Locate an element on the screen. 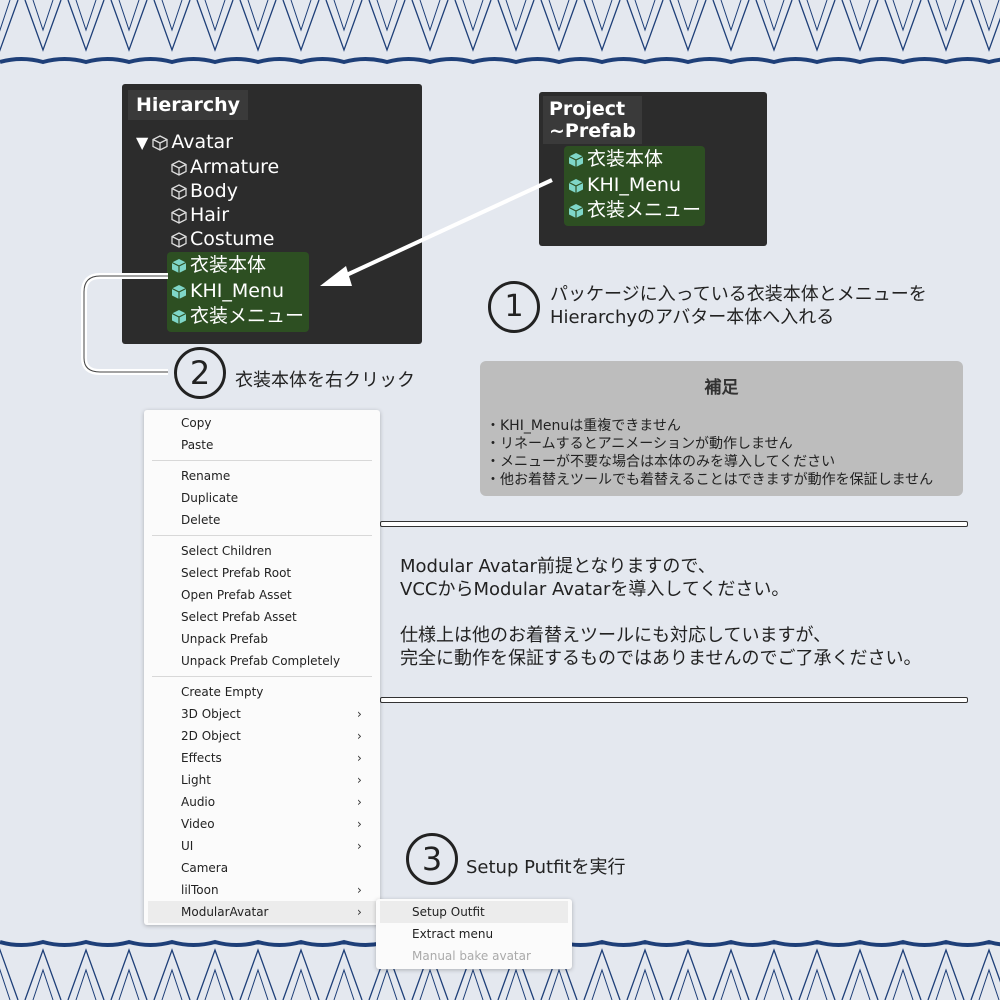 The width and height of the screenshot is (1000, 1000). tree-item-khi-menu: KHI_Menu is located at coordinates (227, 291).